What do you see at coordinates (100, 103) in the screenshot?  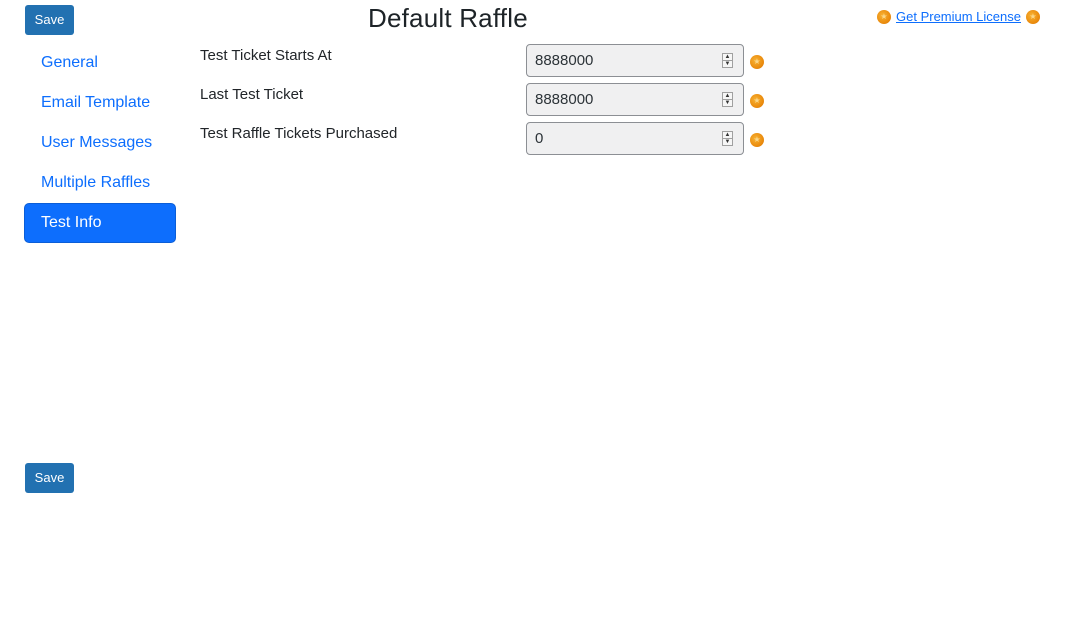 I see `sidebar-item-email-template: Email Template` at bounding box center [100, 103].